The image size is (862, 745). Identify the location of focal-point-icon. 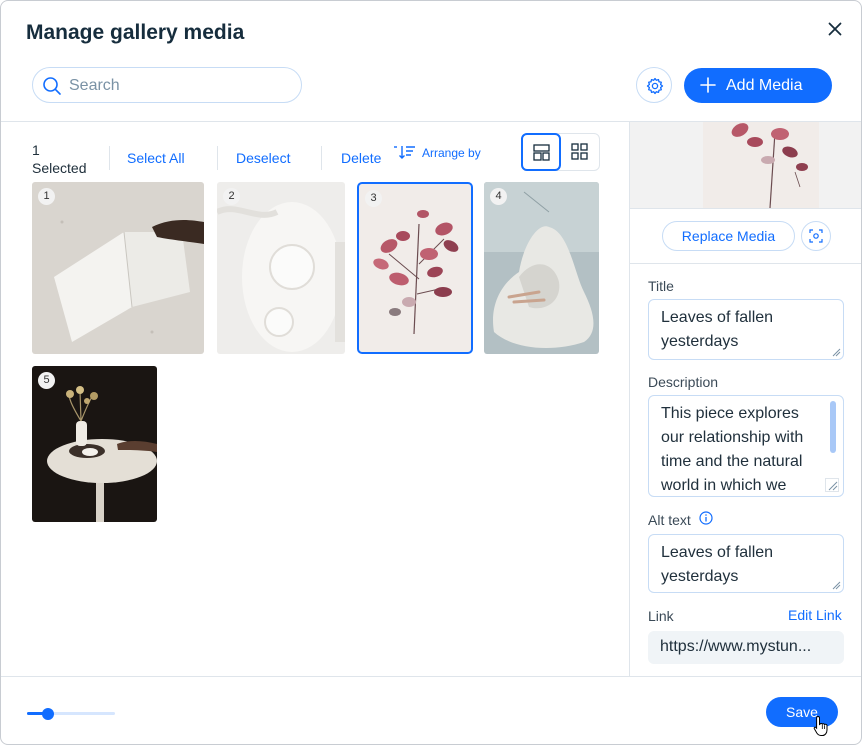
(816, 236).